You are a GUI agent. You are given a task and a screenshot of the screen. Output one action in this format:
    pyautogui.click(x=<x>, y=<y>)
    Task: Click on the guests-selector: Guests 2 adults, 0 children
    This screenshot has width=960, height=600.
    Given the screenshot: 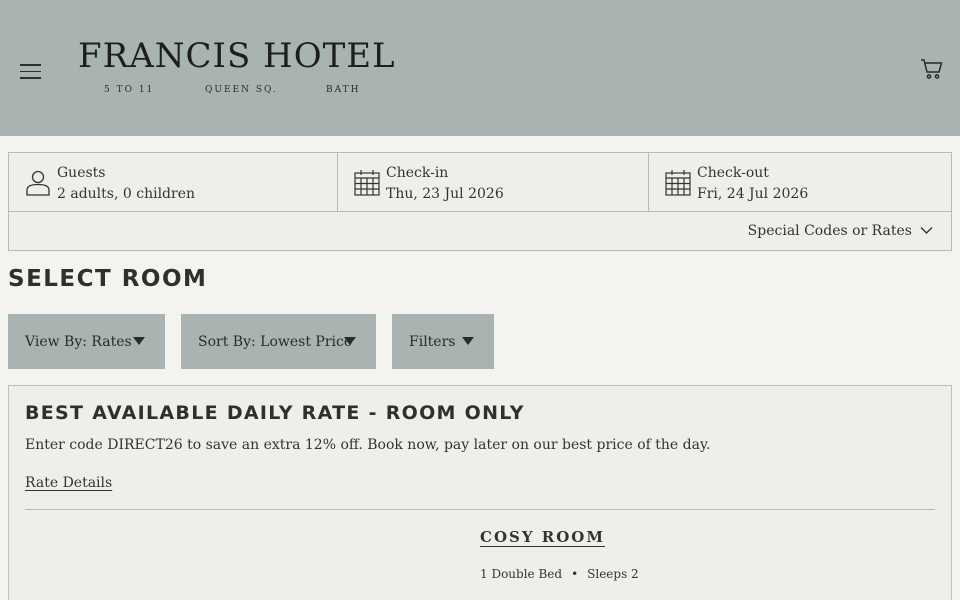 What is the action you would take?
    pyautogui.click(x=173, y=182)
    